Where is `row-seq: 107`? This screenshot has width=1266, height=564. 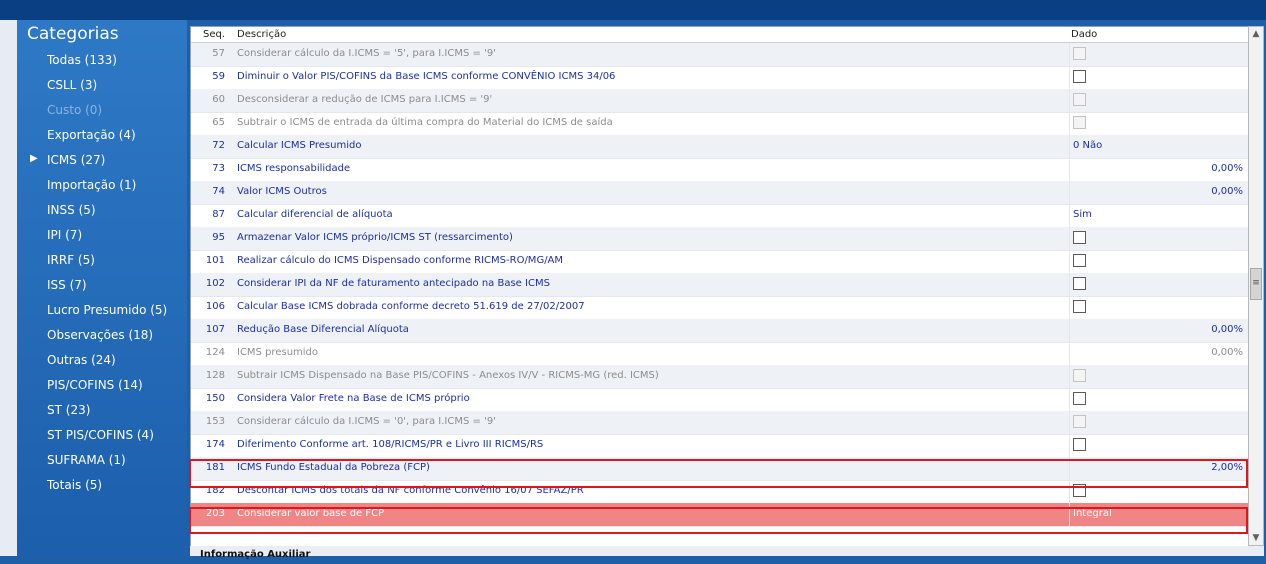 row-seq: 107 is located at coordinates (215, 329).